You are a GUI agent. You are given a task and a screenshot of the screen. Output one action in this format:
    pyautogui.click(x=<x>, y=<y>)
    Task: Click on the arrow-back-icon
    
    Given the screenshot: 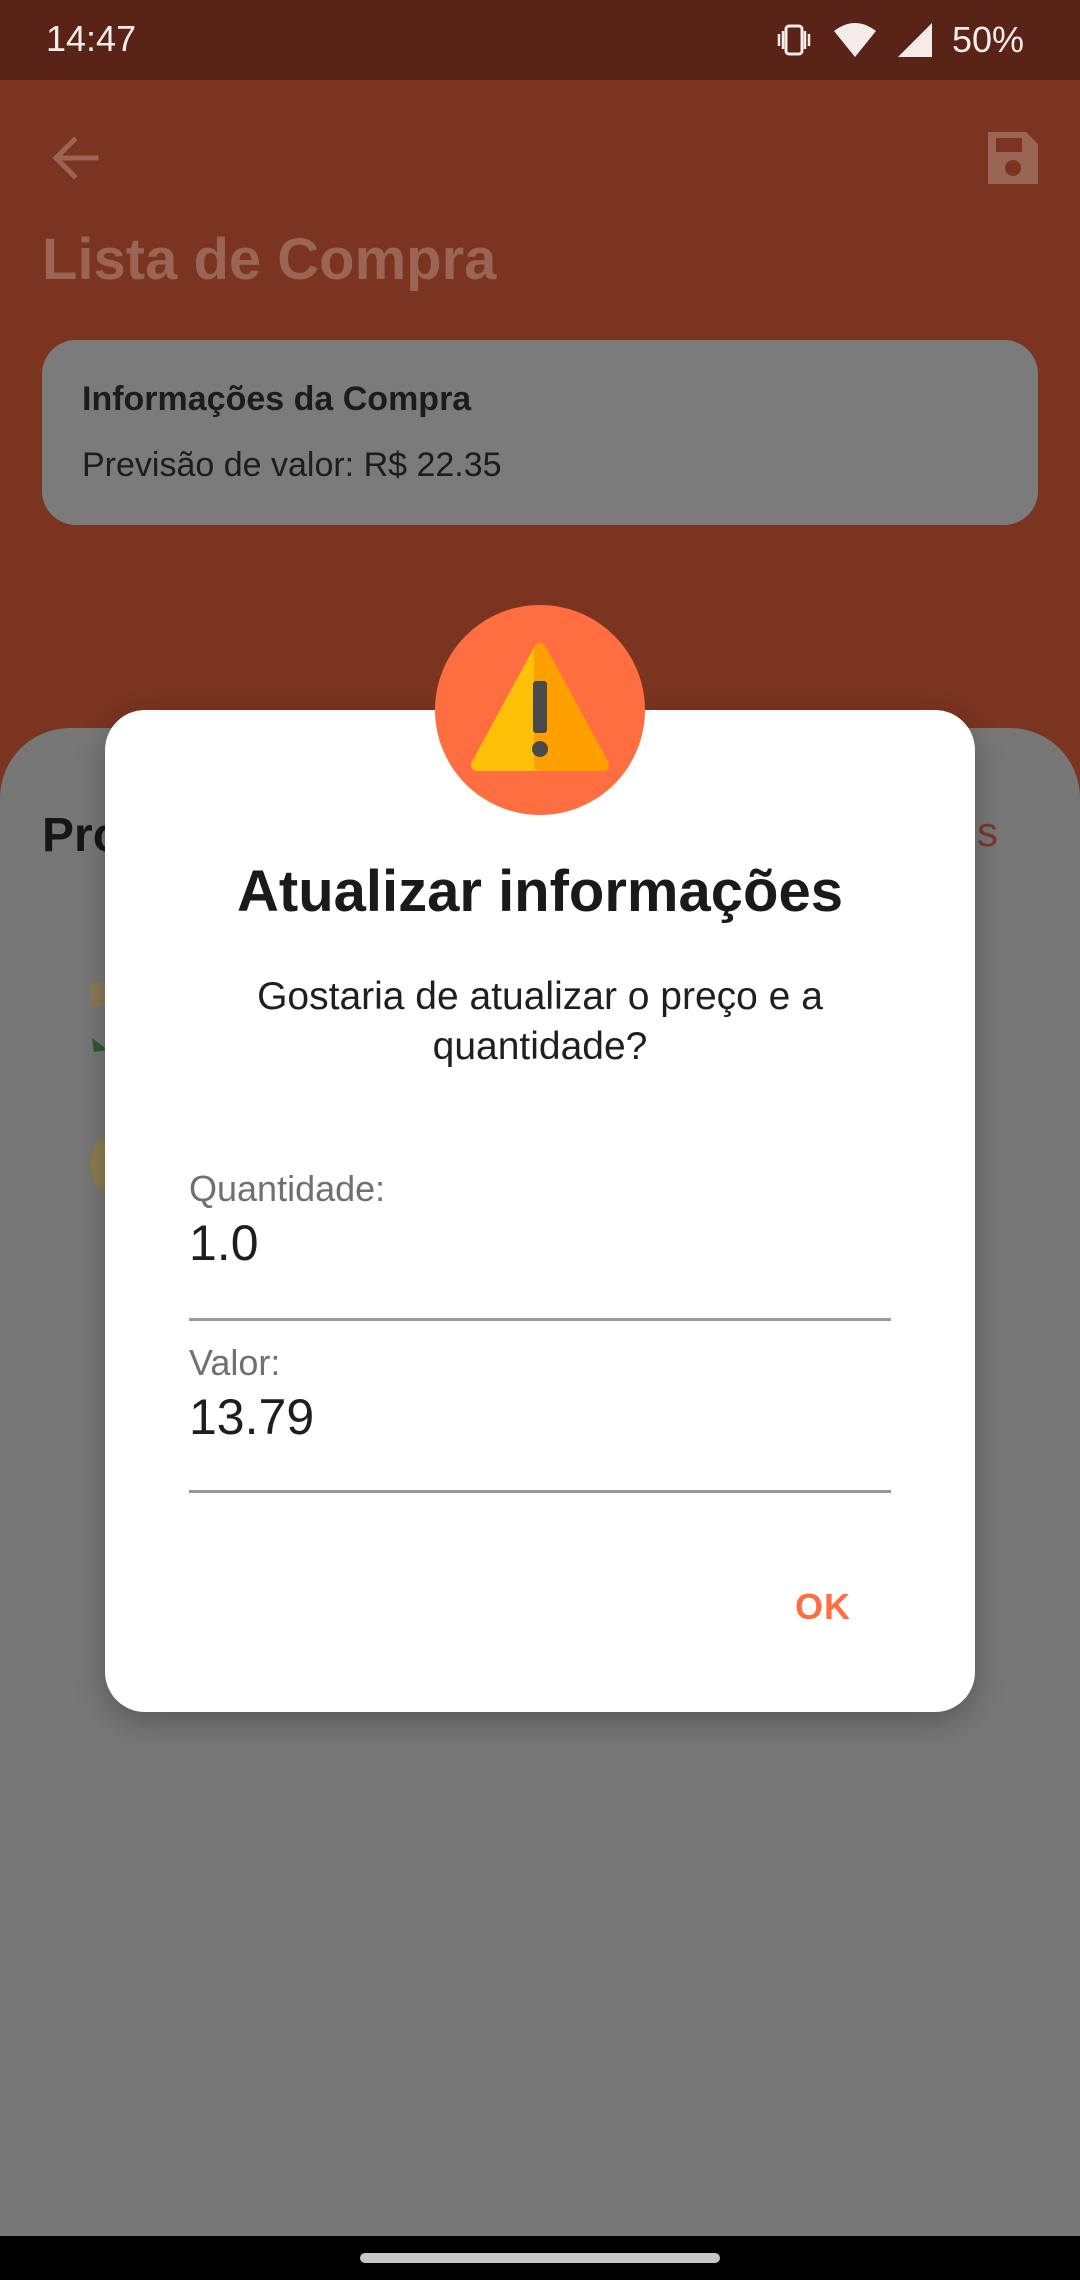 What is the action you would take?
    pyautogui.click(x=75, y=158)
    